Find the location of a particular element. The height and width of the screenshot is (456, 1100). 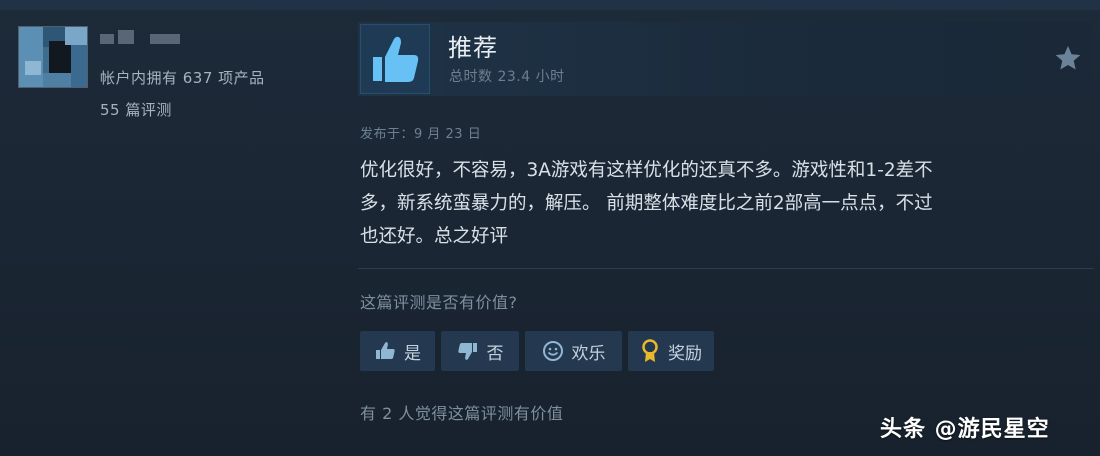

posted-date: 发布于：9 月 23 日 is located at coordinates (421, 134).